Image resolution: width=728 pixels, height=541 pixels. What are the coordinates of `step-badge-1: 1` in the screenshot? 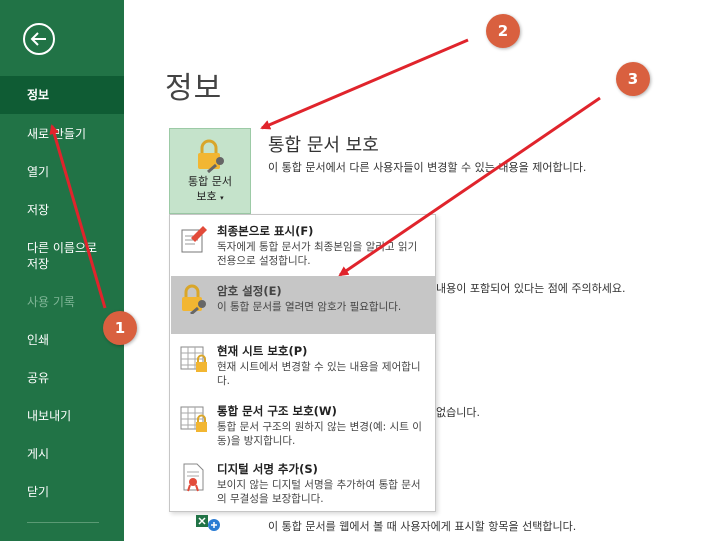 It's located at (120, 328).